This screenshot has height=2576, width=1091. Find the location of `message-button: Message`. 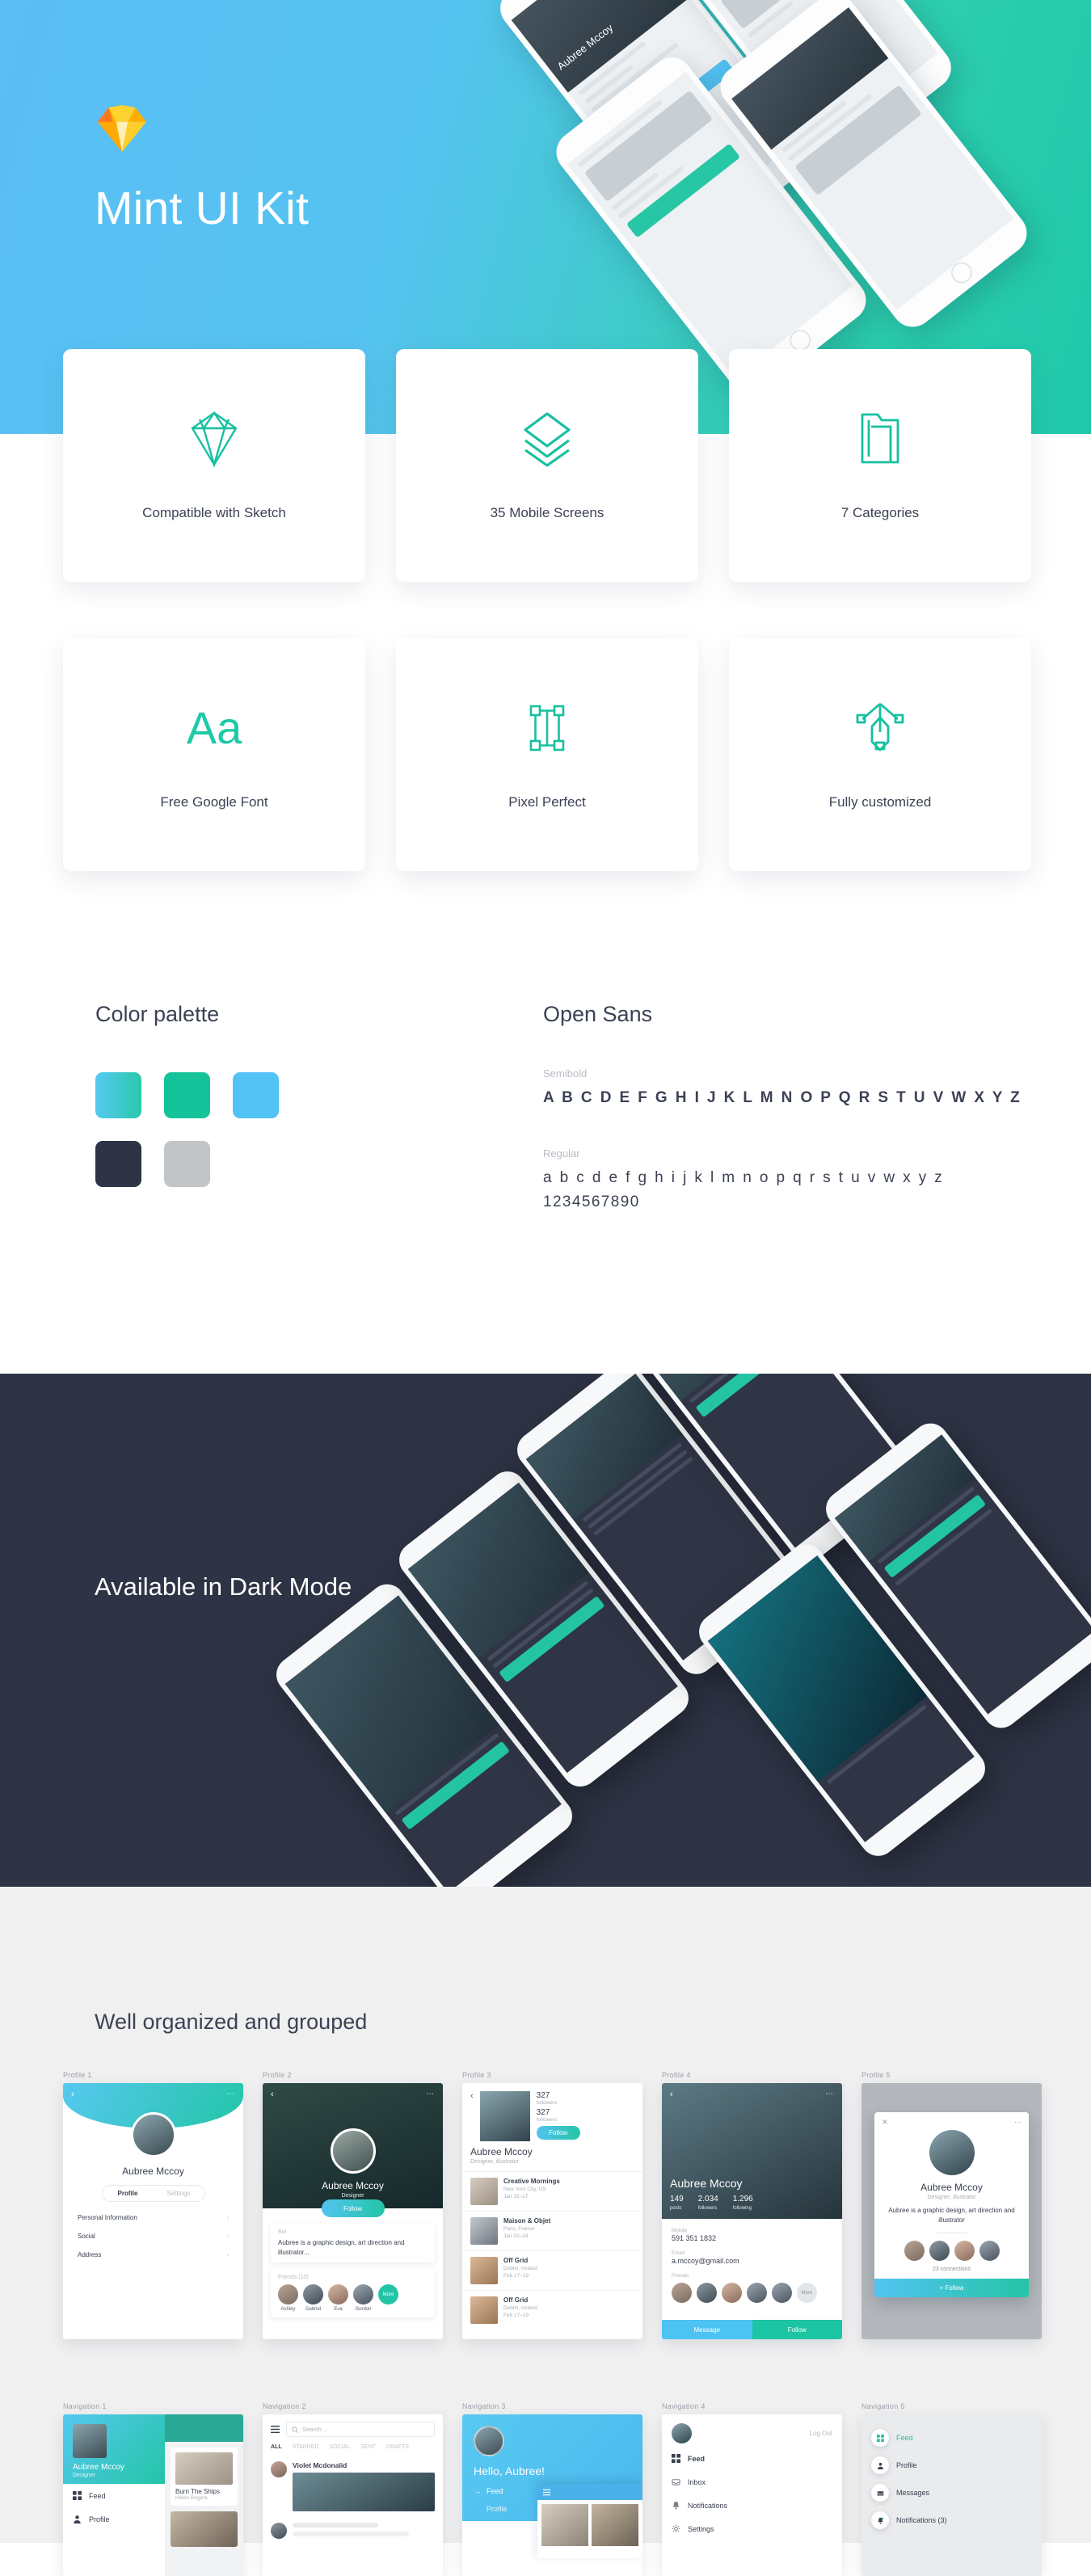

message-button: Message is located at coordinates (707, 2329).